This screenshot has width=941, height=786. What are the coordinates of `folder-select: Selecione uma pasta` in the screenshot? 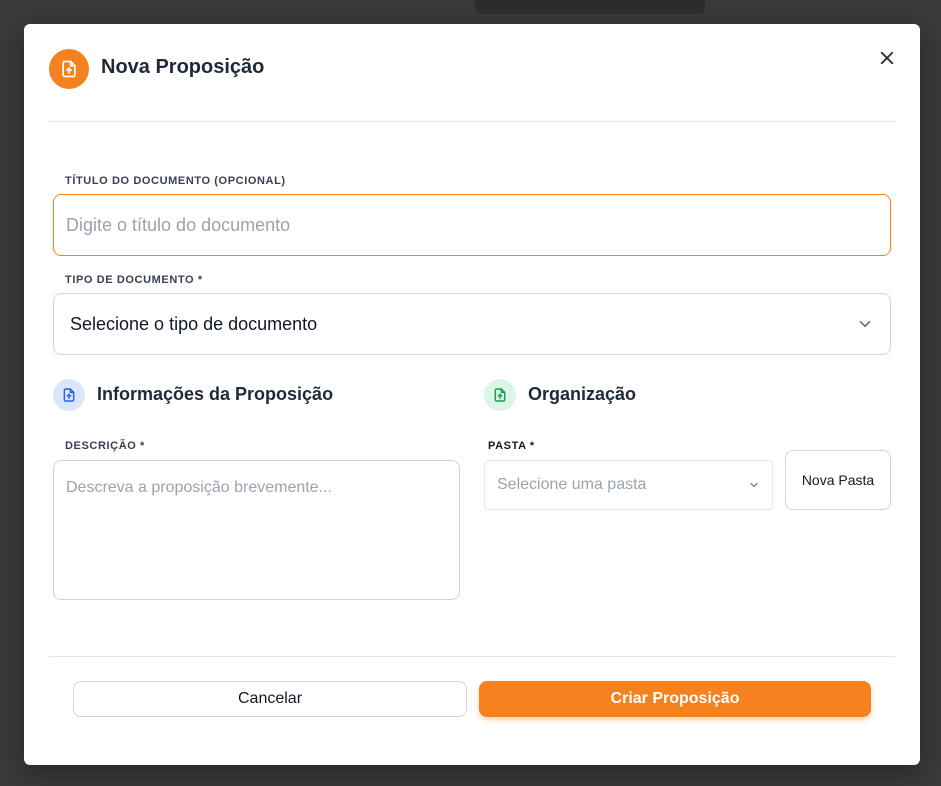 It's located at (628, 485).